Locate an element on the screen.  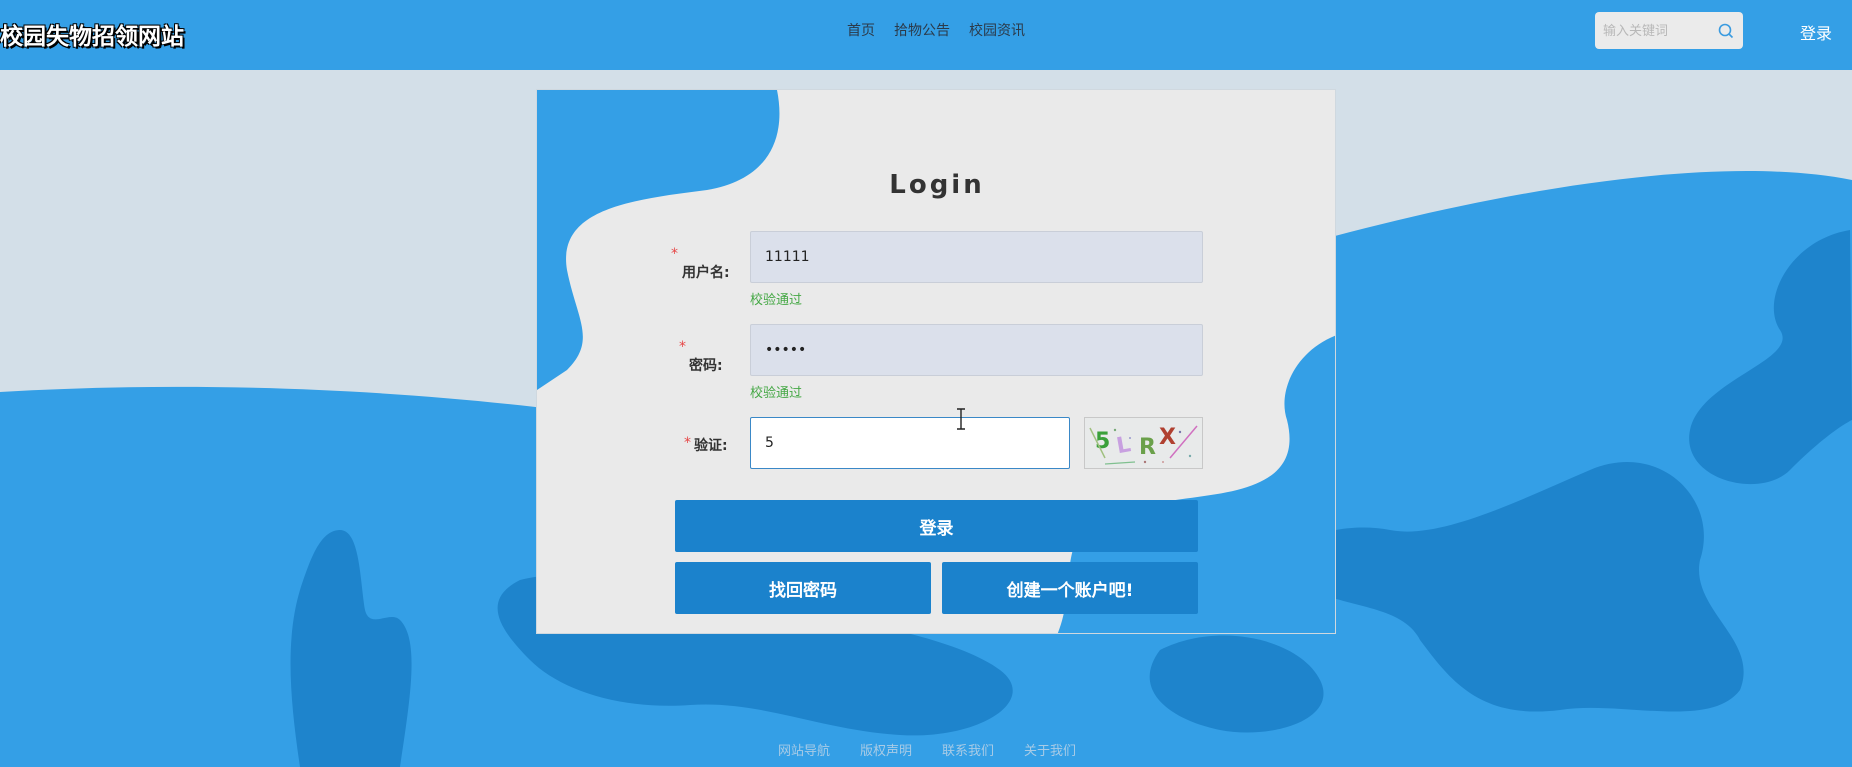
main-nav: 首页 拾物公告 校园资讯 is located at coordinates (936, 30).